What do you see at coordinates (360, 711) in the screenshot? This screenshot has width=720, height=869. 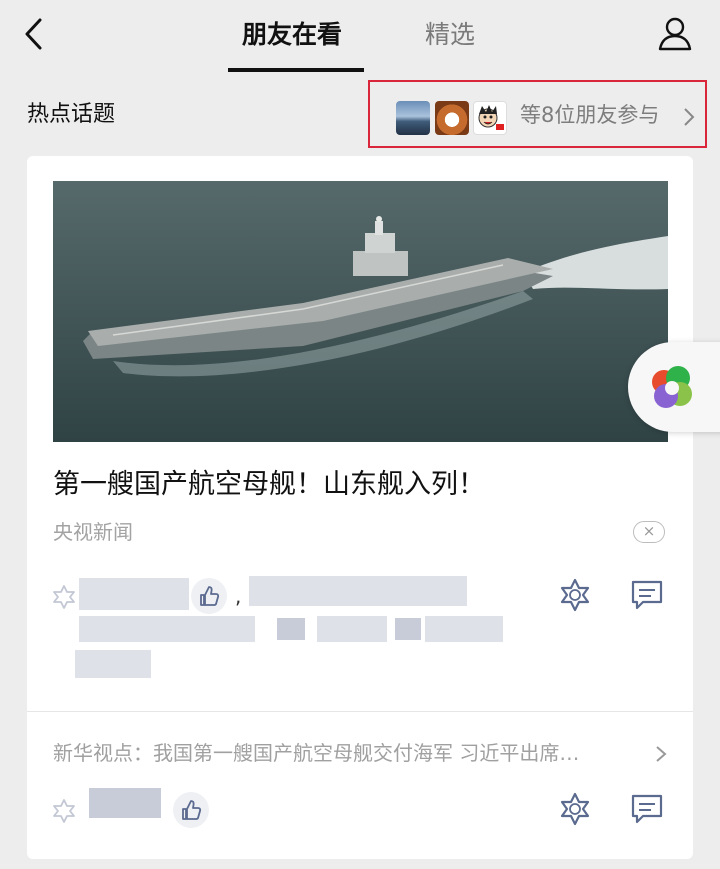 I see `card-divider` at bounding box center [360, 711].